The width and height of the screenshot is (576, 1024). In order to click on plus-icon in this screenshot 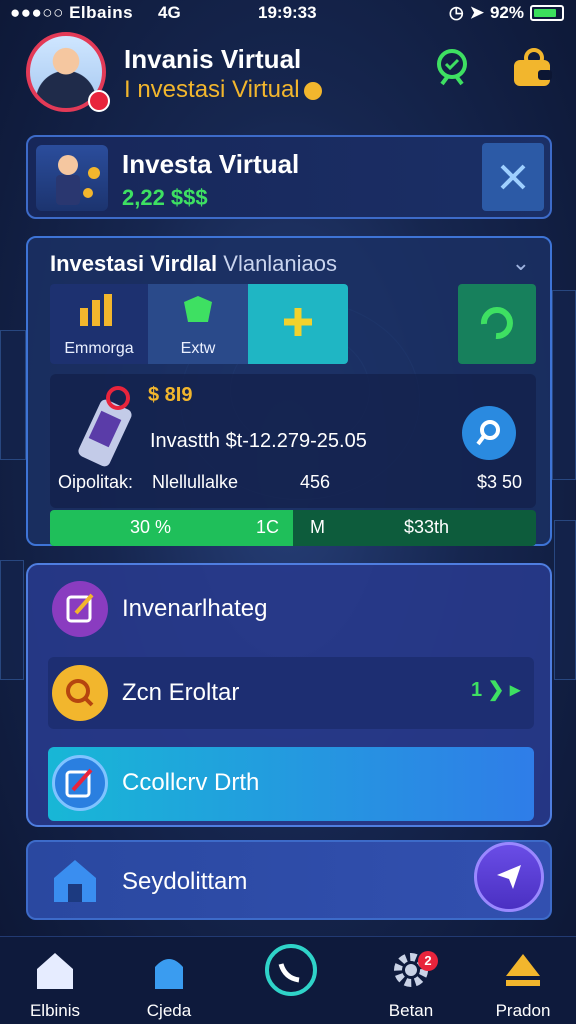, I will do `click(298, 322)`.